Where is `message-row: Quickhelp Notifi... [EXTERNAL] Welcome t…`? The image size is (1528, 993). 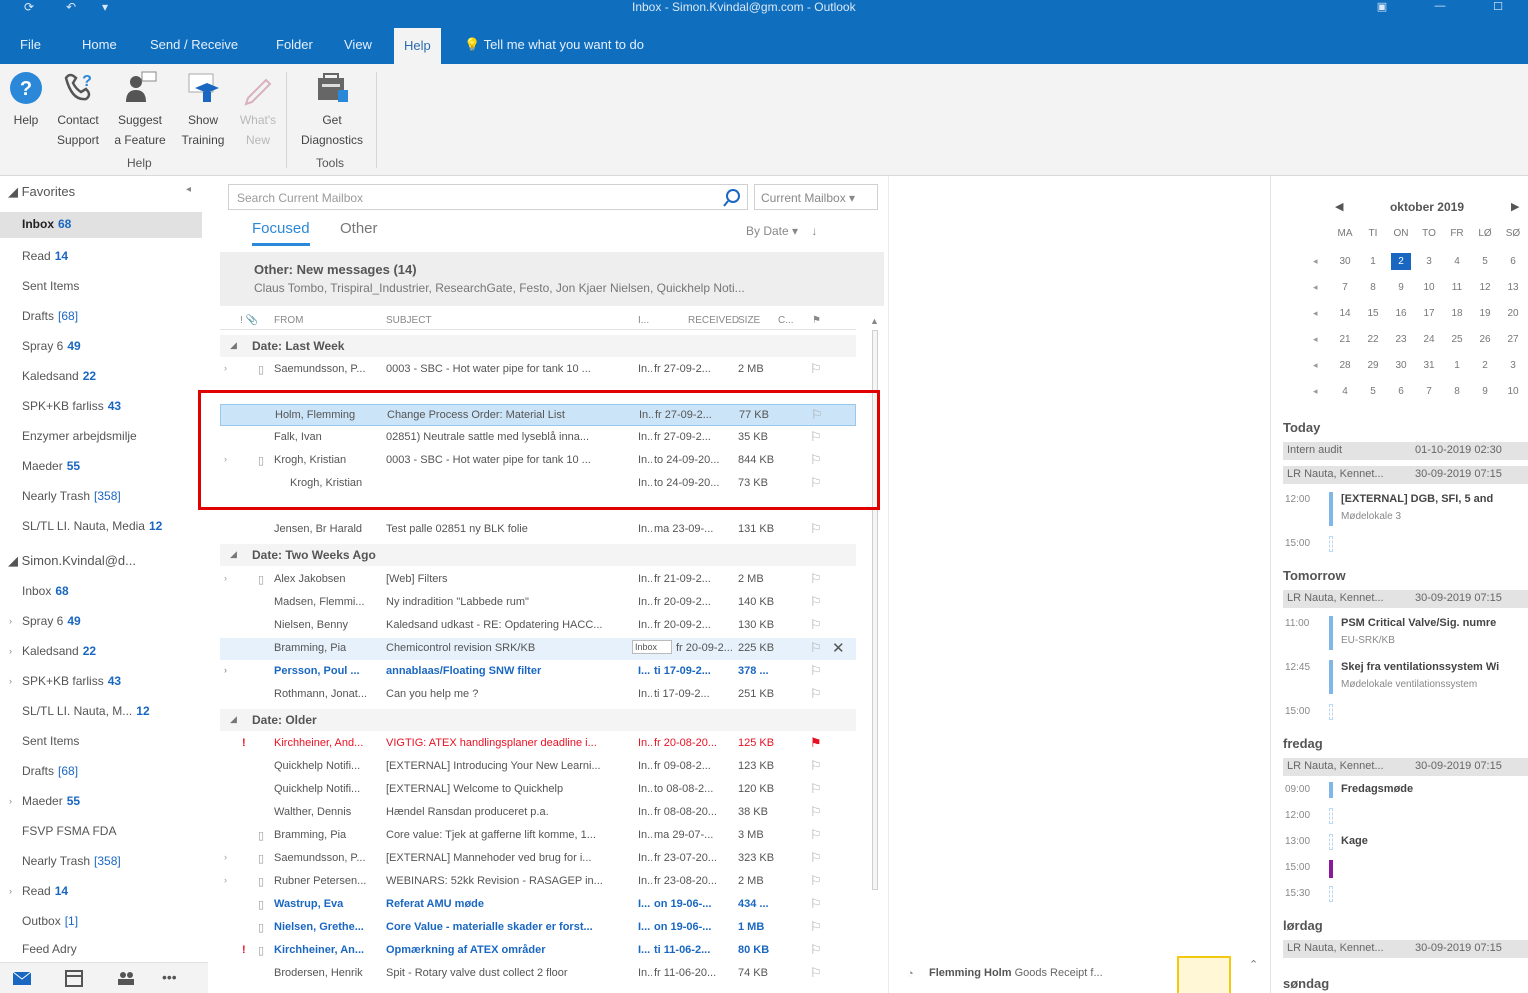 message-row: Quickhelp Notifi... [EXTERNAL] Welcome t… is located at coordinates (538, 790).